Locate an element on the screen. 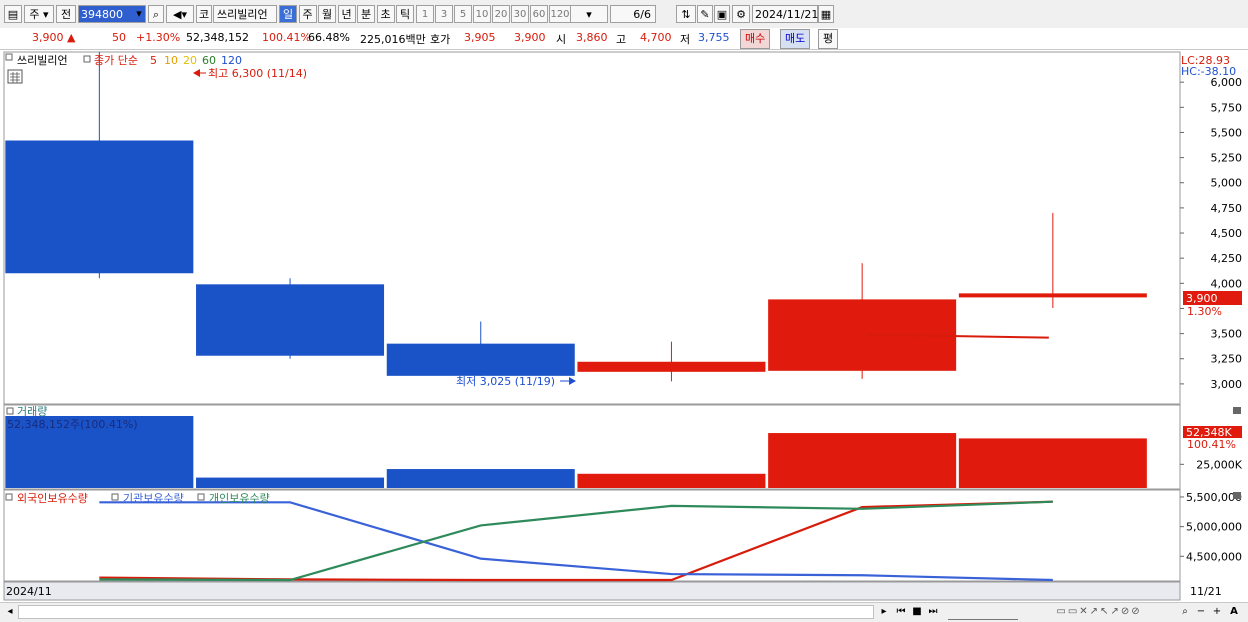  count-display: 6/6 is located at coordinates (633, 14).